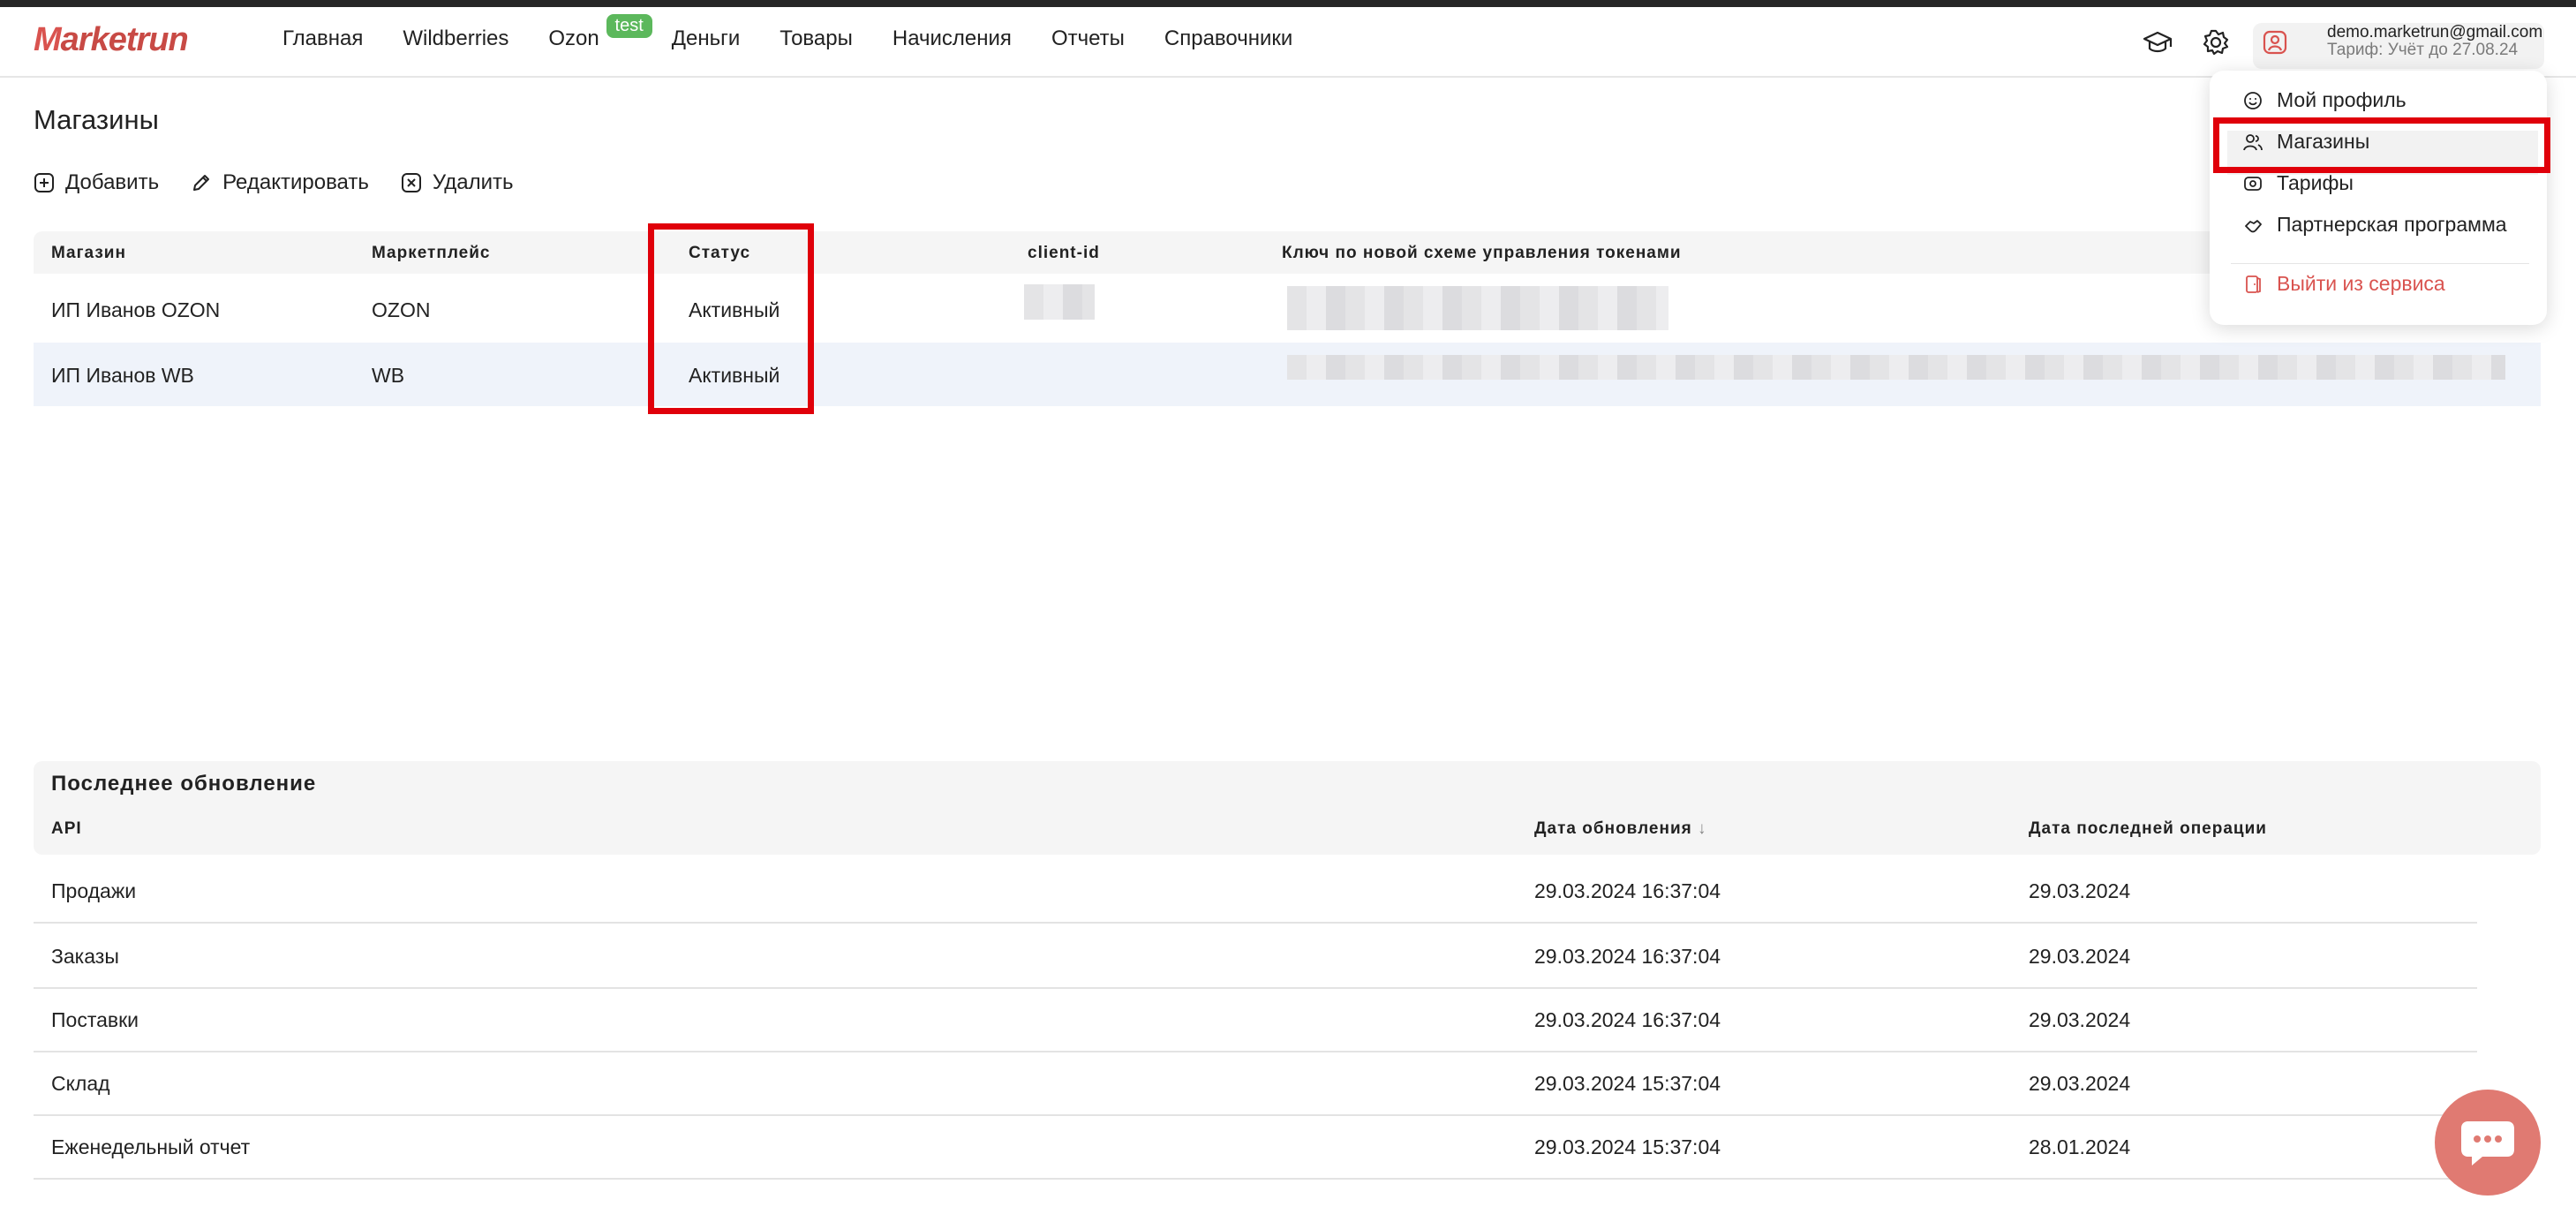 The image size is (2576, 1222). I want to click on status-highlight-frame, so click(731, 318).